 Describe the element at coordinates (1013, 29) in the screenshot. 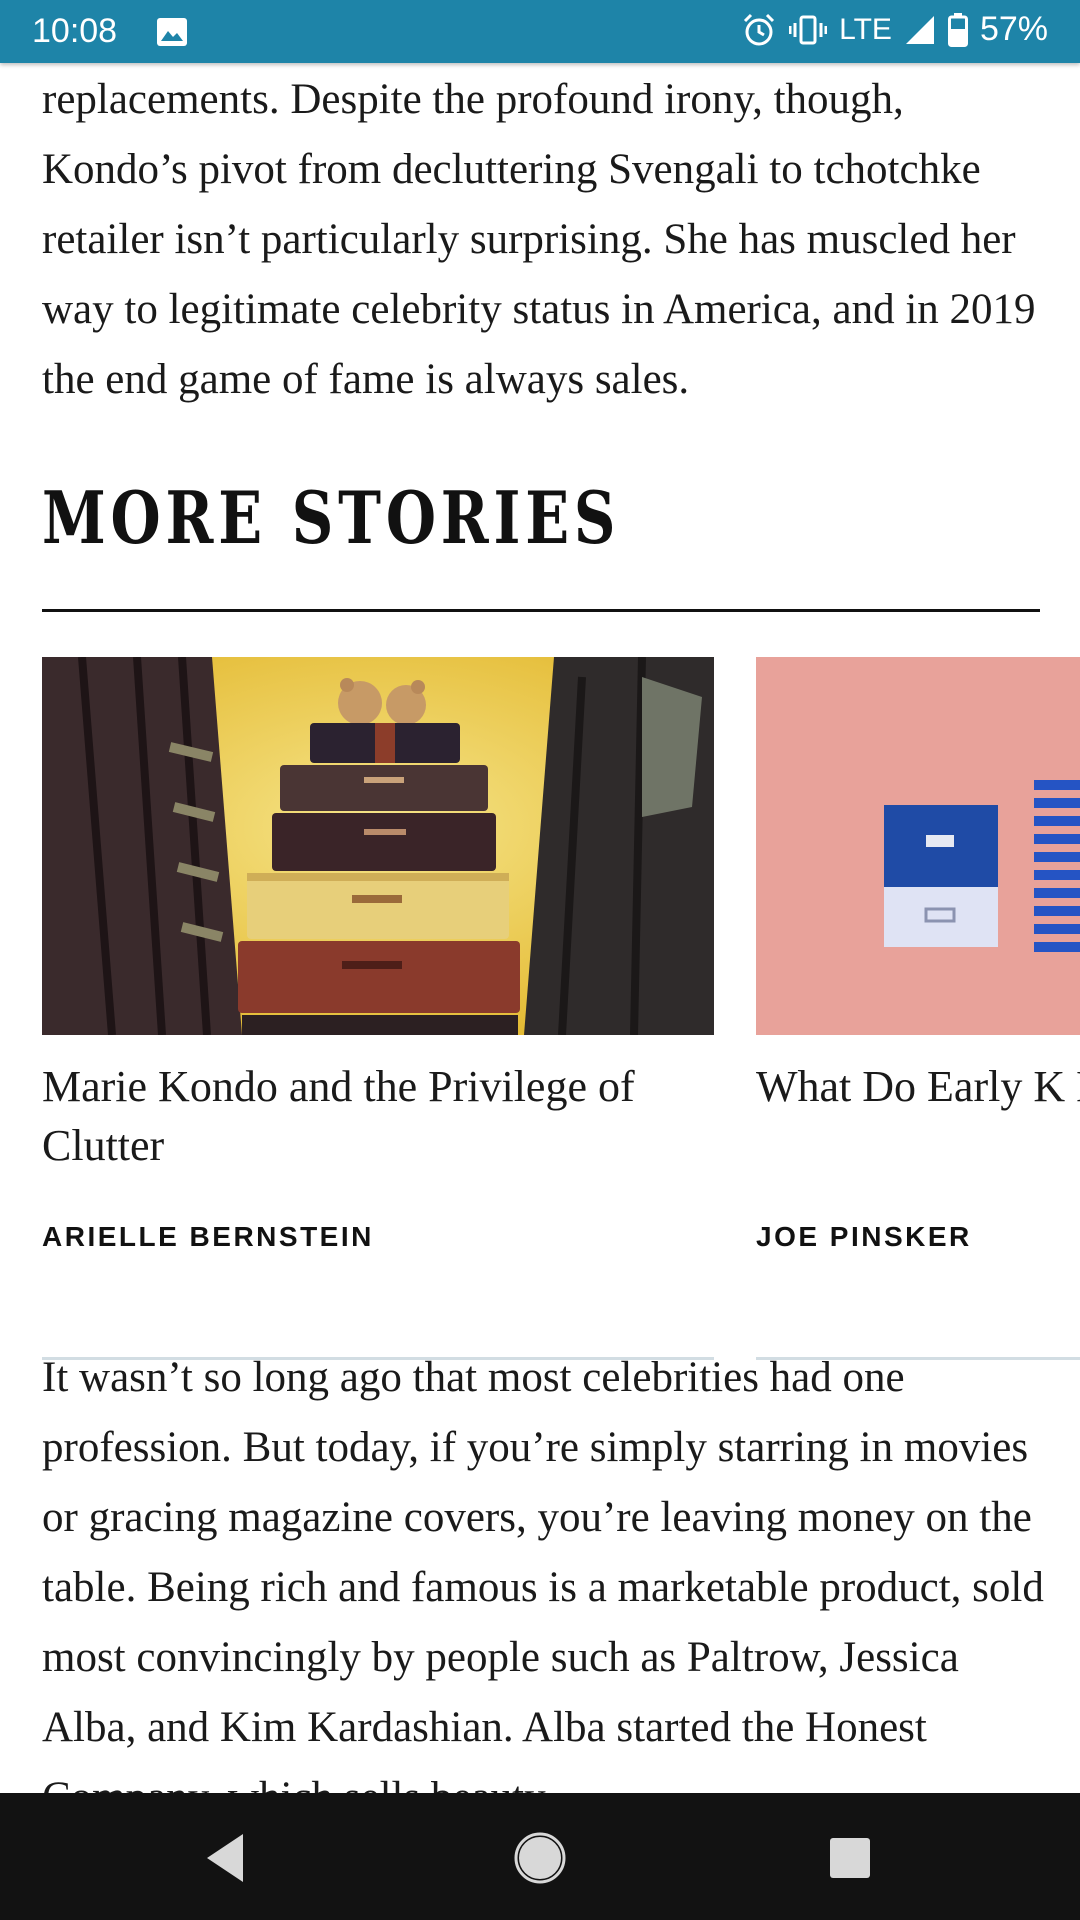

I see `battery-percent: 57%` at that location.